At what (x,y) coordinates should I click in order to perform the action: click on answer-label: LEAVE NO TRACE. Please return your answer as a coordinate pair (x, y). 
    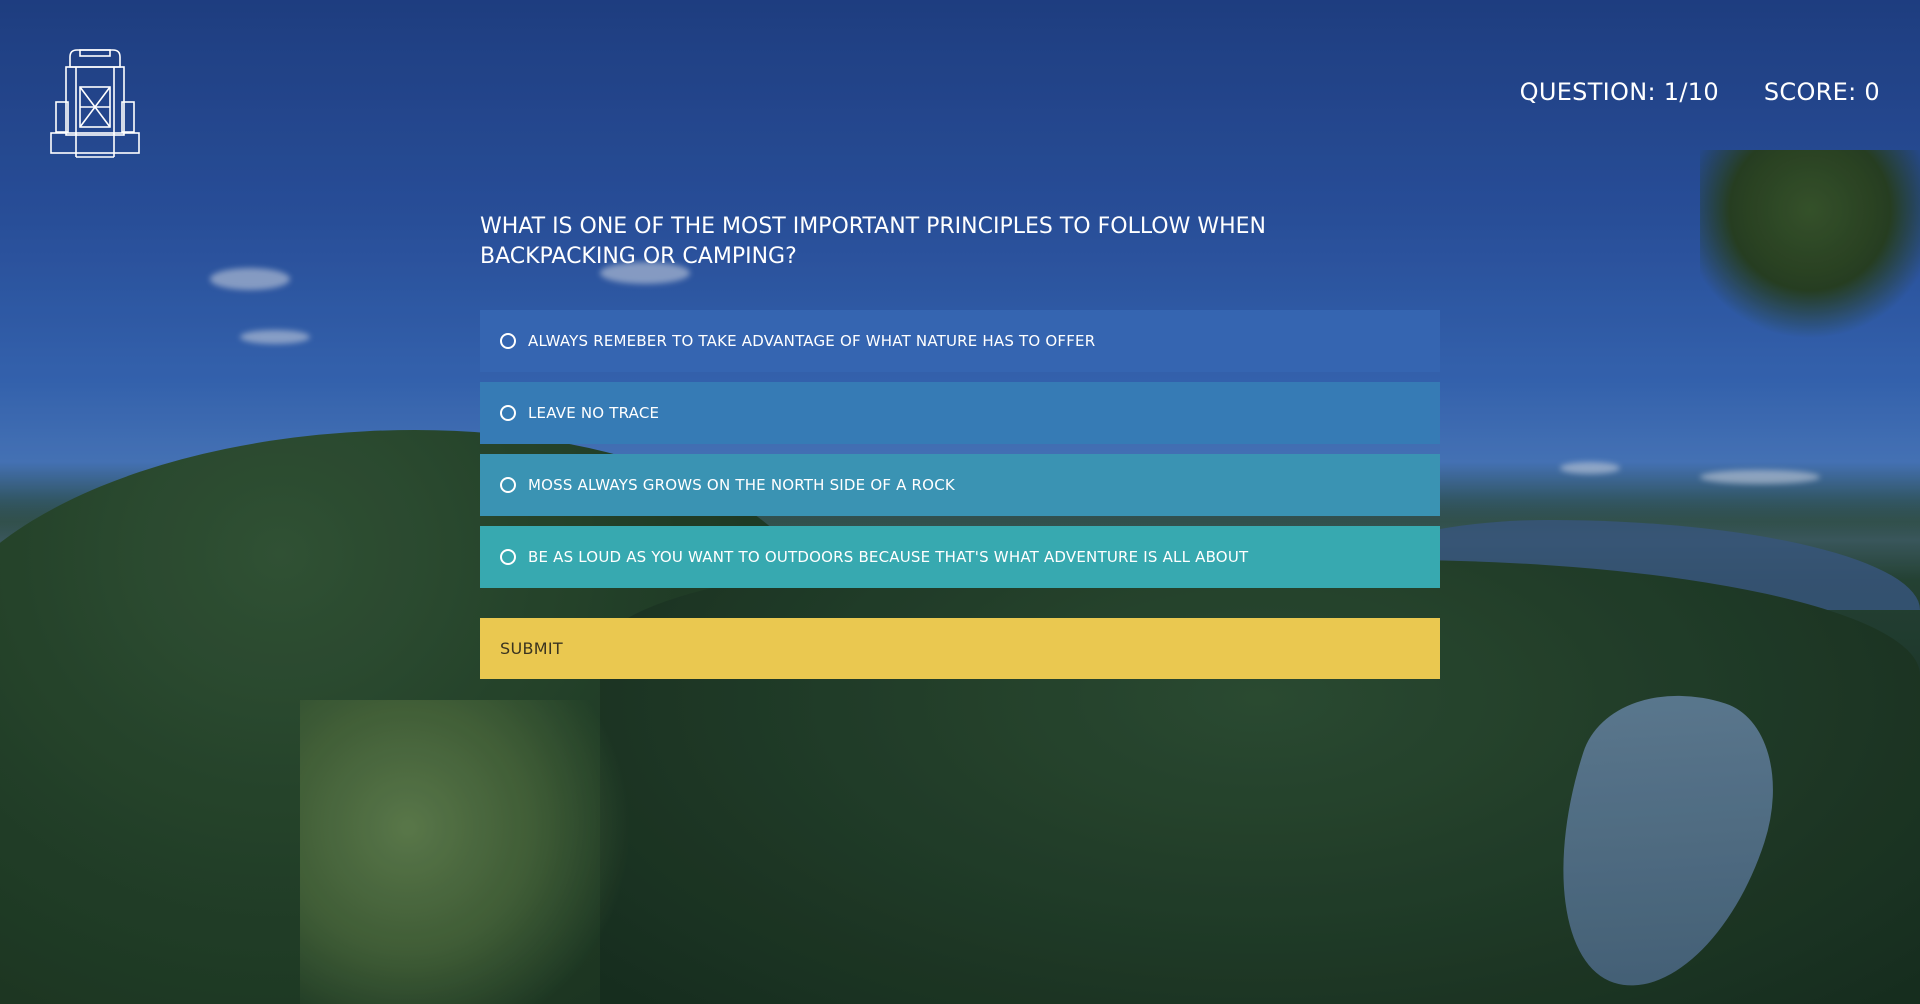
    Looking at the image, I should click on (594, 413).